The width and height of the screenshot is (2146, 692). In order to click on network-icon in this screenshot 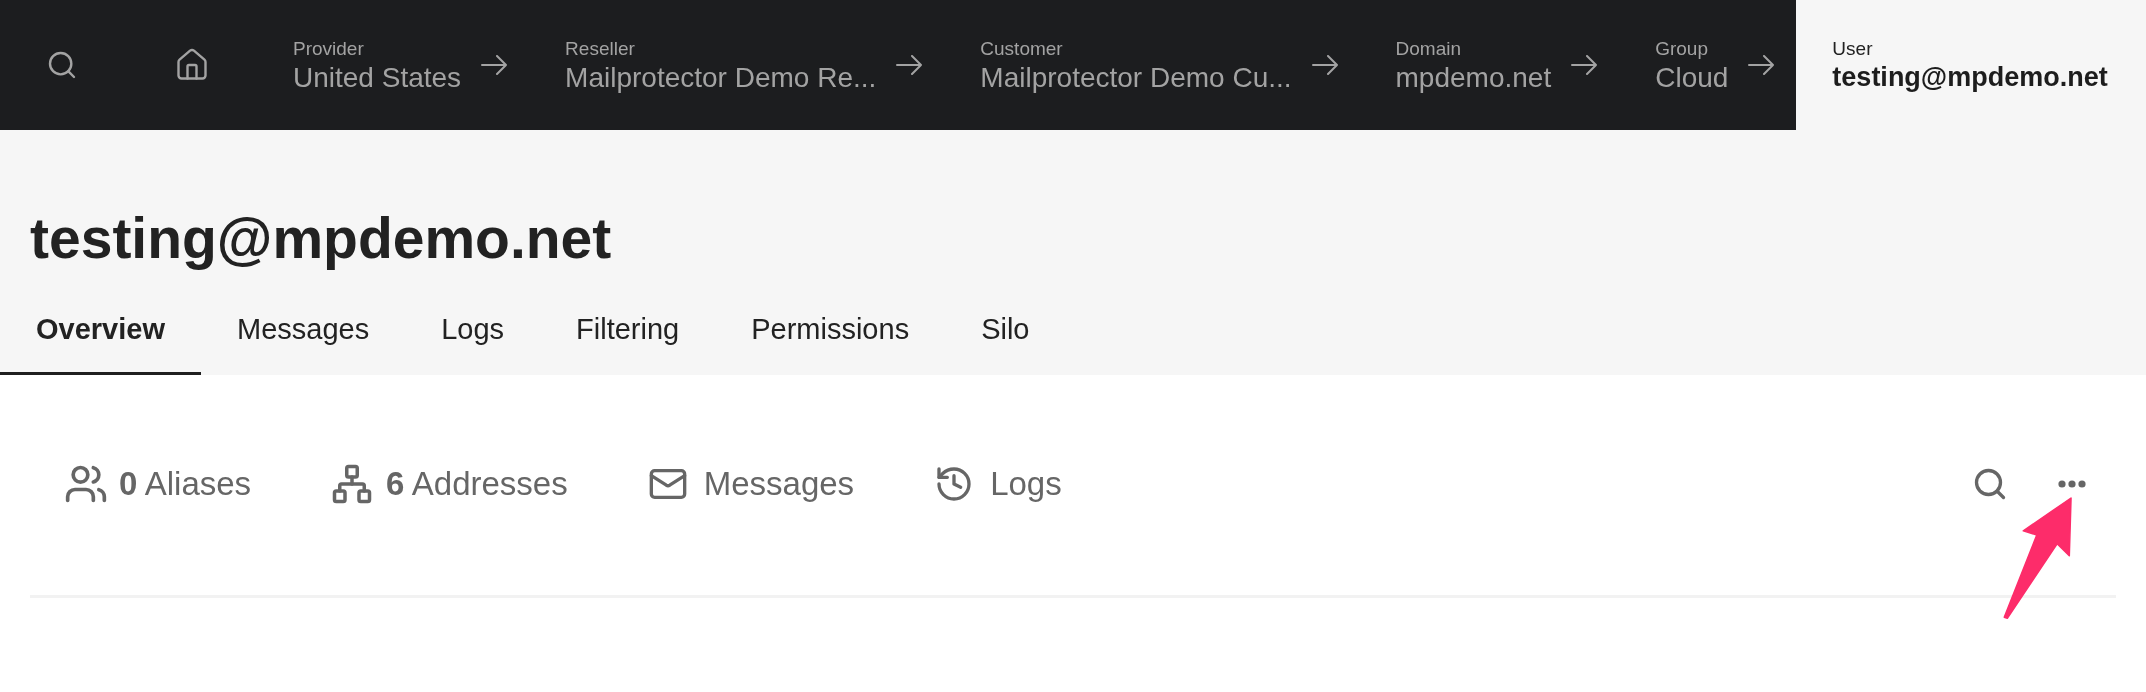, I will do `click(352, 484)`.